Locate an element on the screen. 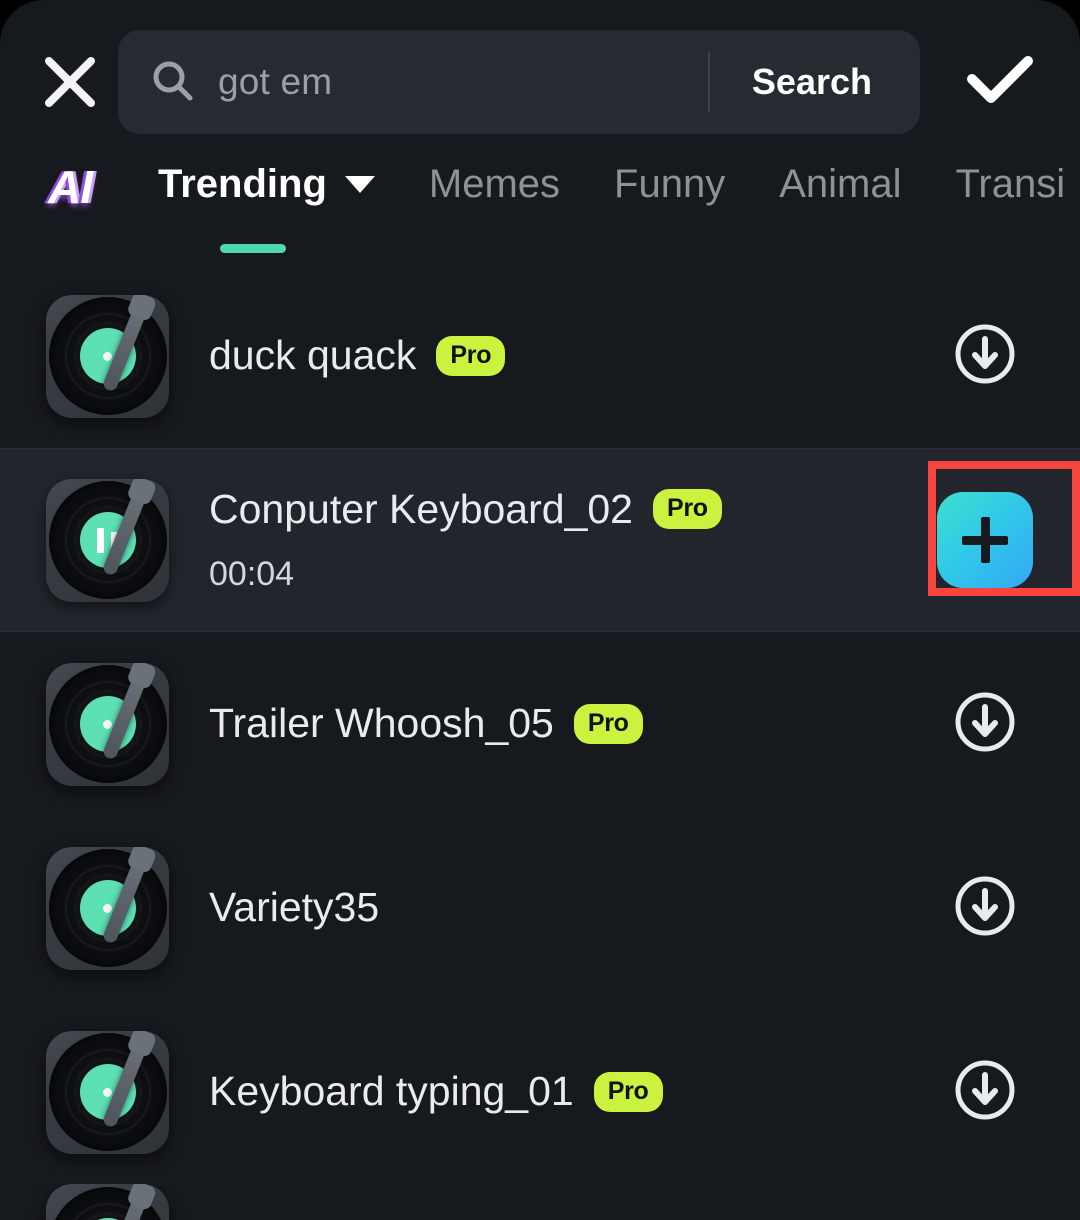  row-text: duck quack Pro is located at coordinates (549, 355).